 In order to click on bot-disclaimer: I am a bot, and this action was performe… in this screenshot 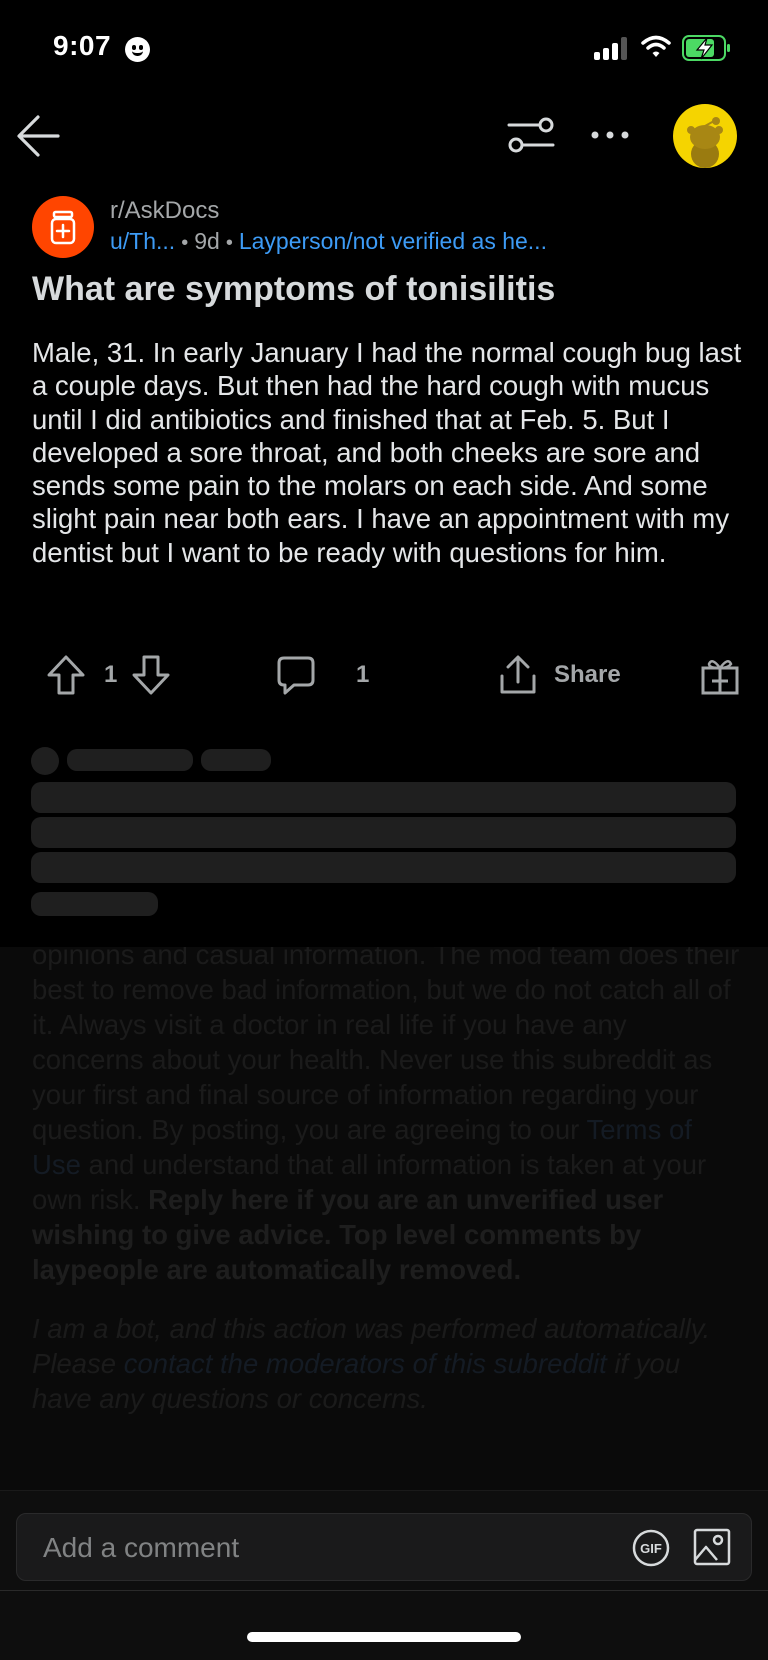, I will do `click(388, 1363)`.